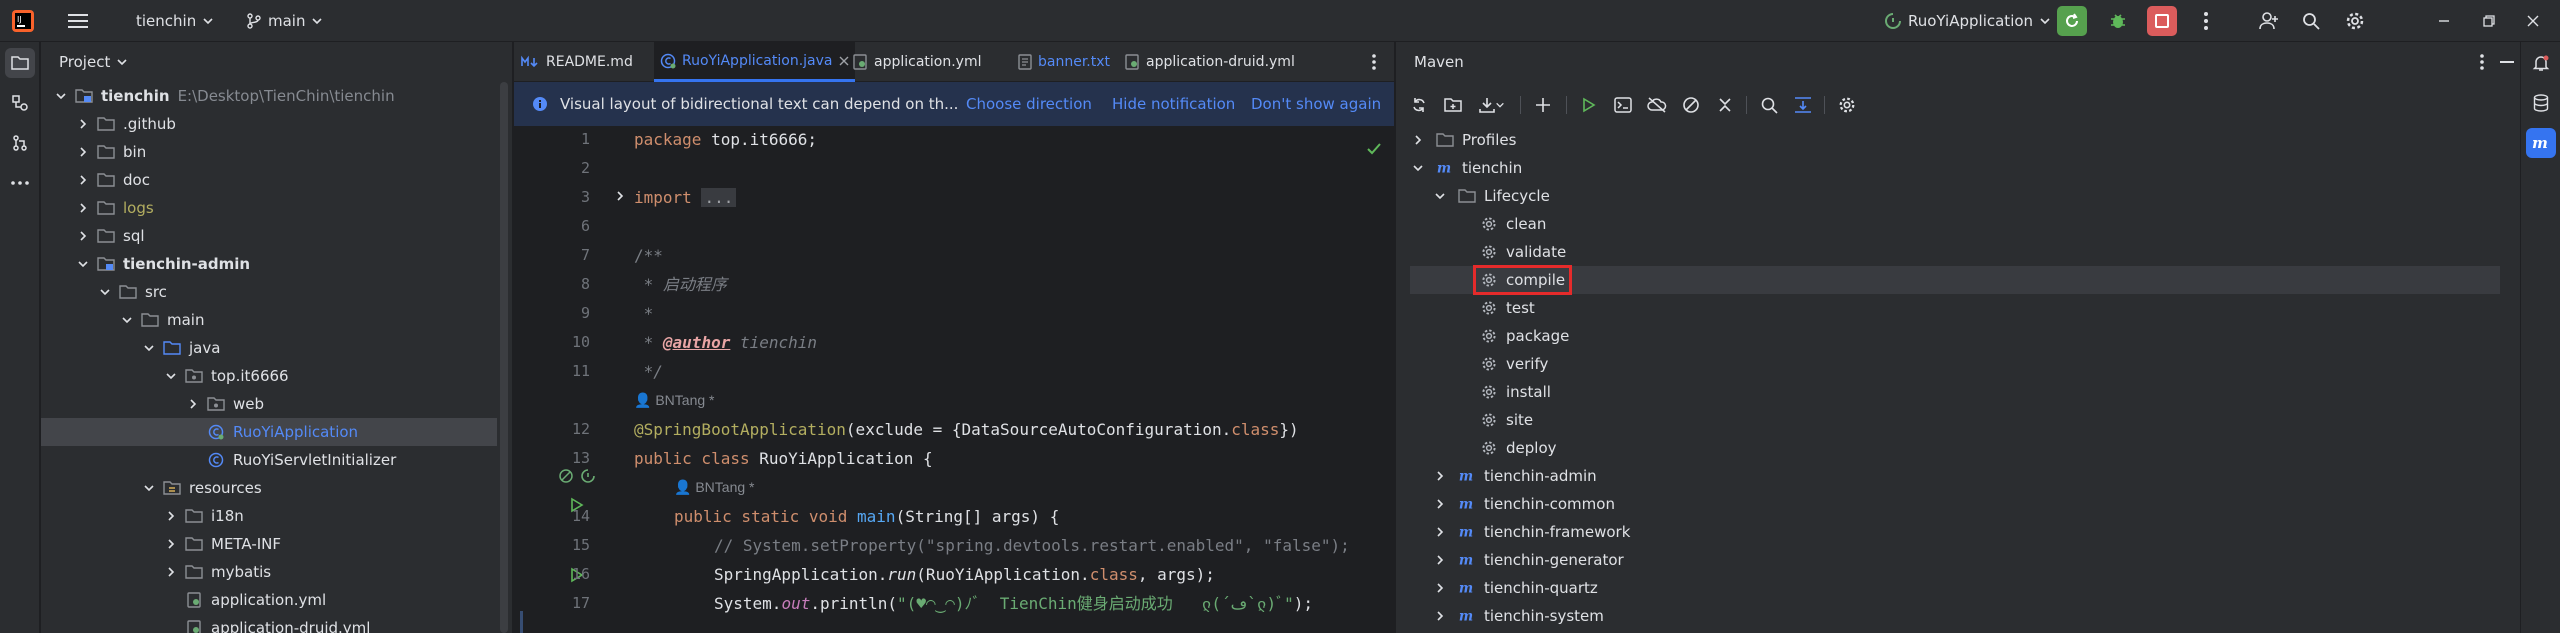 This screenshot has height=633, width=2560. I want to click on maven-item-profiles: Profiles, so click(1955, 140).